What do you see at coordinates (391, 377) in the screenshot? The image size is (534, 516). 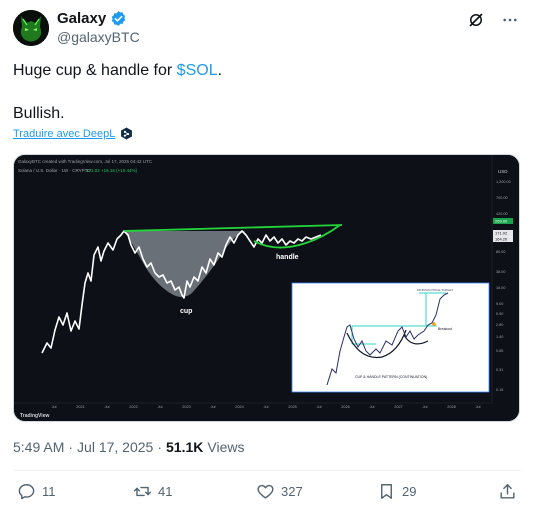 I see `inset-title: CUP & HANDLE PATTERN (CONTINUATION)` at bounding box center [391, 377].